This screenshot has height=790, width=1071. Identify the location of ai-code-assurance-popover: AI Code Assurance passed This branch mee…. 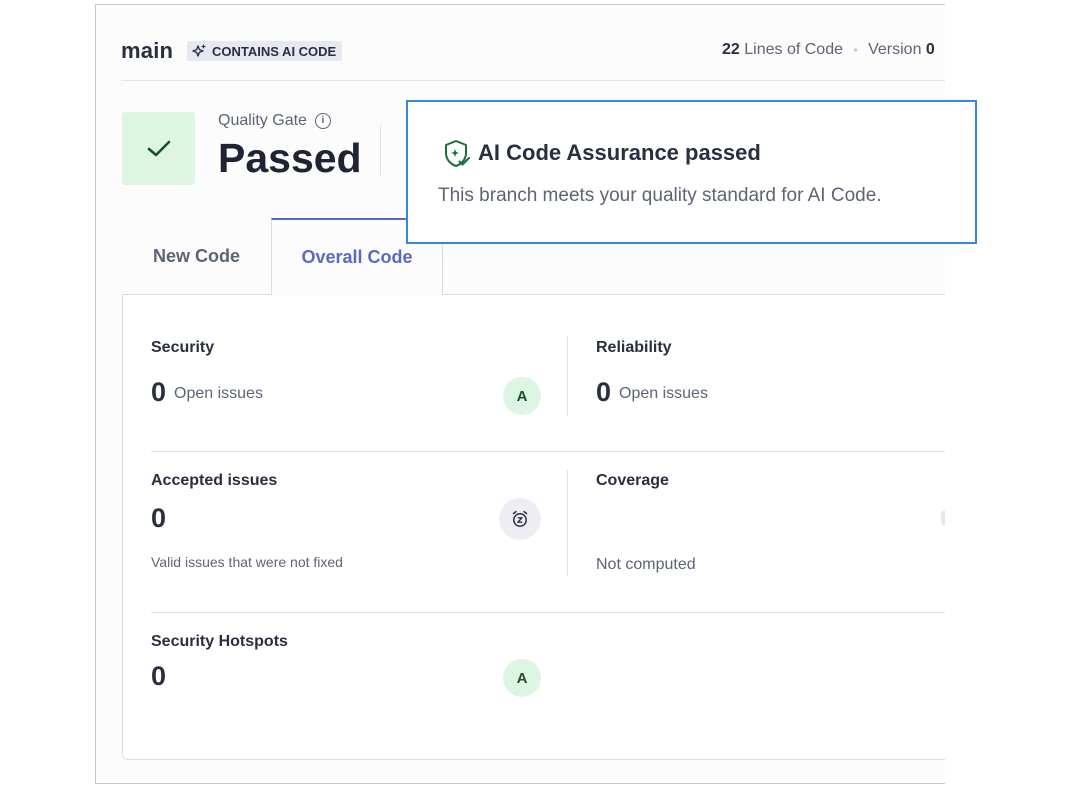
(691, 172).